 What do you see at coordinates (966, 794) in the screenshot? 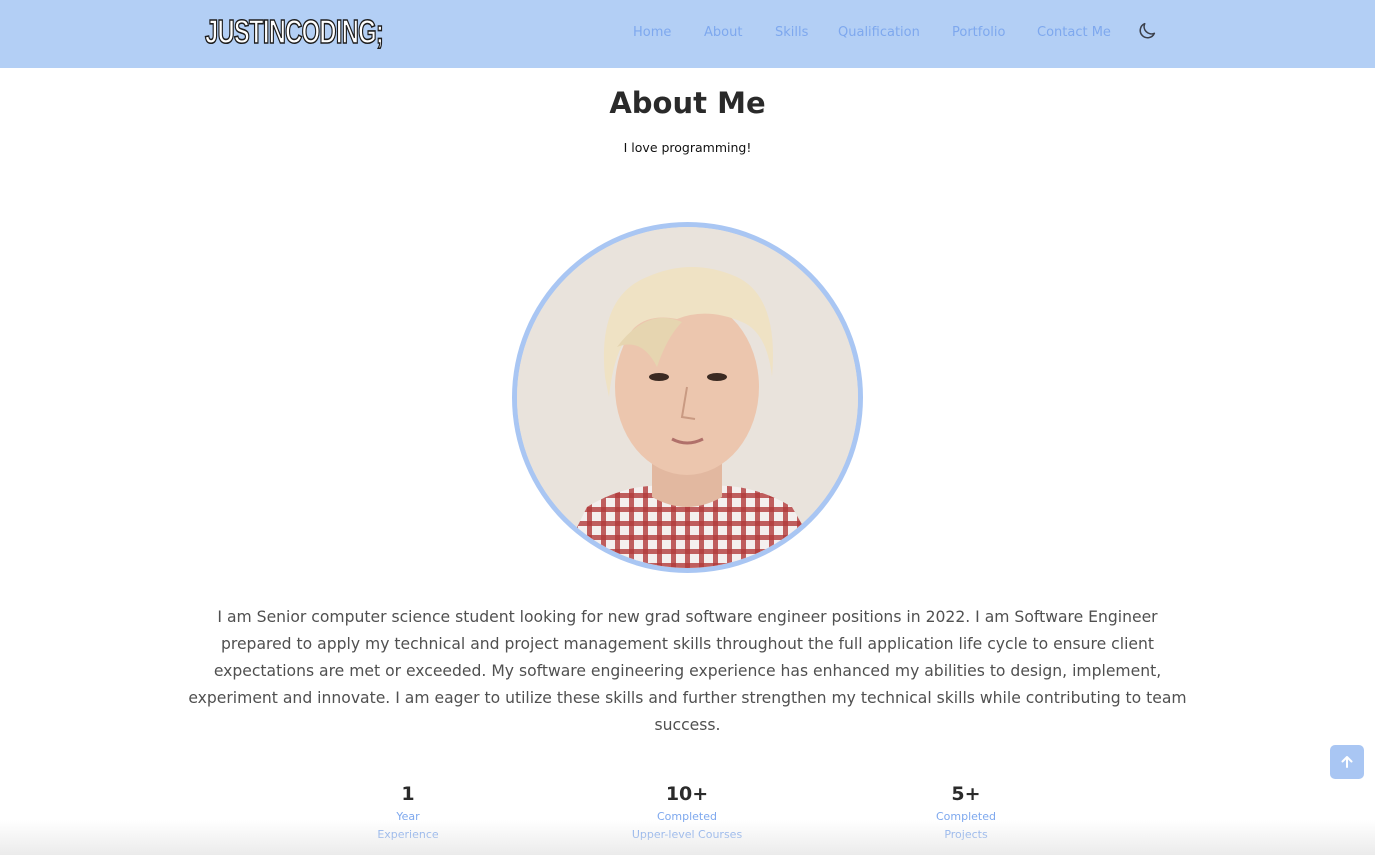
I see `stat-number: 5+` at bounding box center [966, 794].